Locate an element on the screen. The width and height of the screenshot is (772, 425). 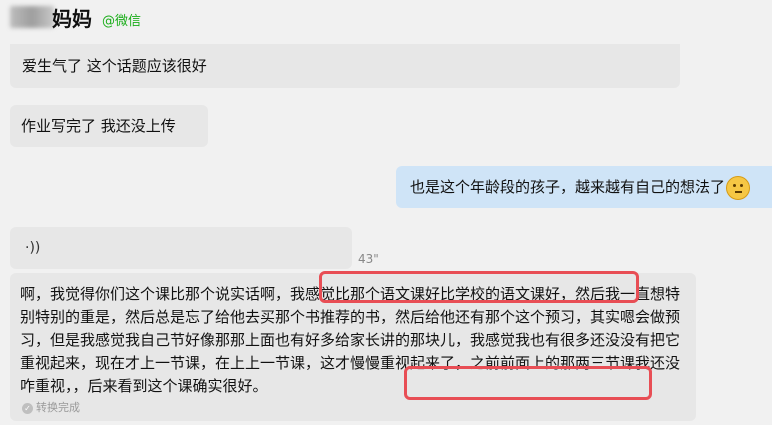
message-text: 作业写完了 我还没上传 is located at coordinates (98, 126).